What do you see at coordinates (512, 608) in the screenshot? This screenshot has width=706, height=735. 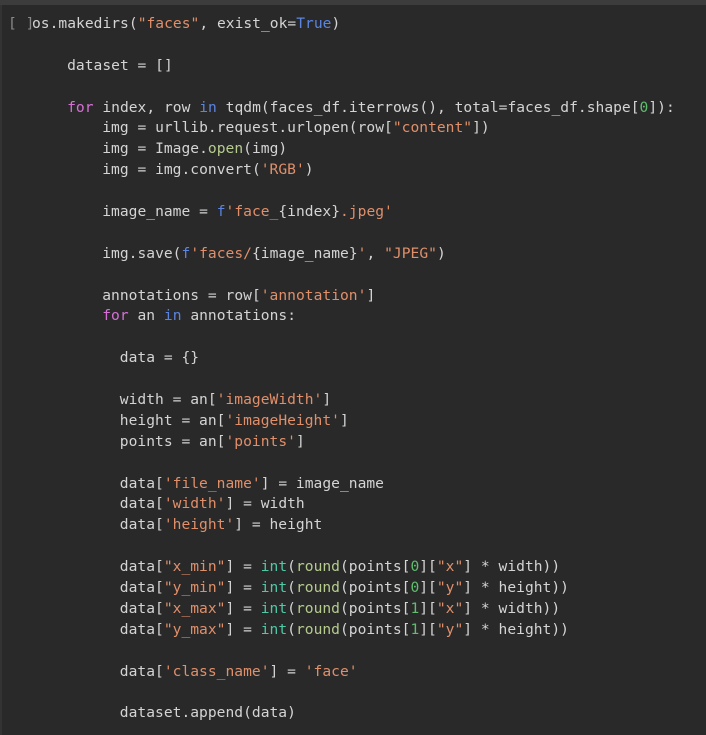 I see `code-token-plain: ] * width))` at bounding box center [512, 608].